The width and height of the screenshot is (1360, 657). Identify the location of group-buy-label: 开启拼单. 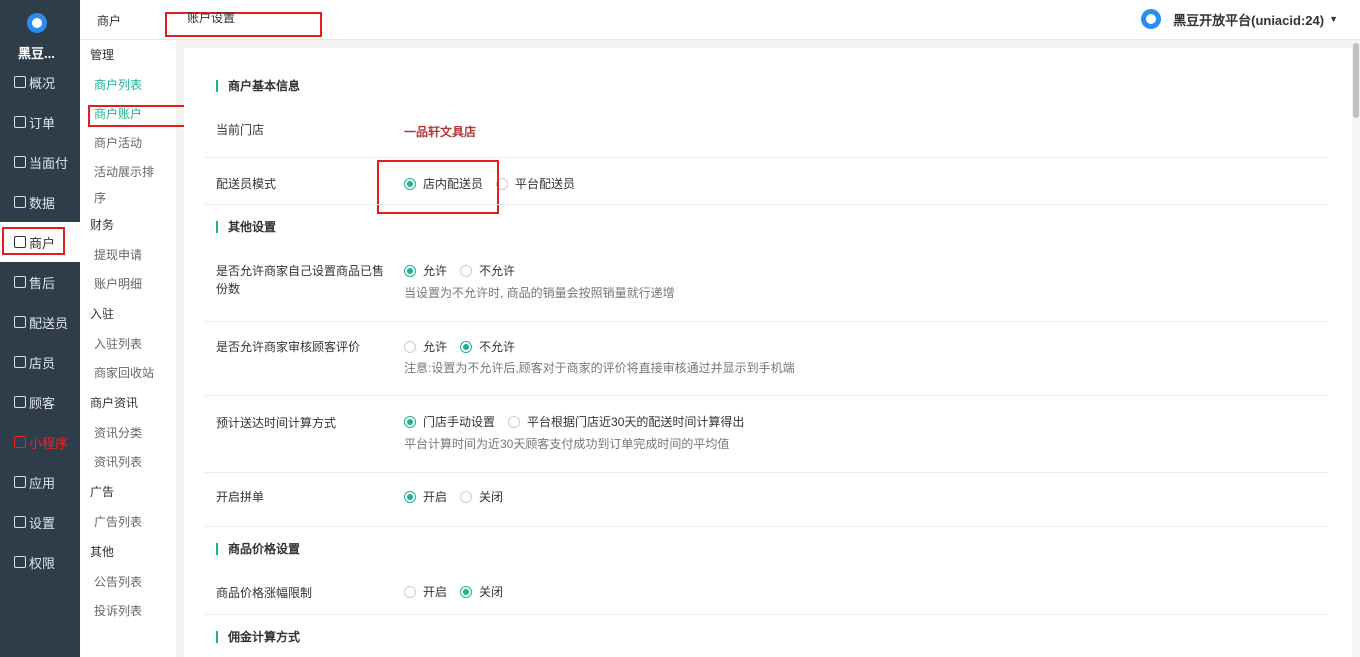
(240, 497).